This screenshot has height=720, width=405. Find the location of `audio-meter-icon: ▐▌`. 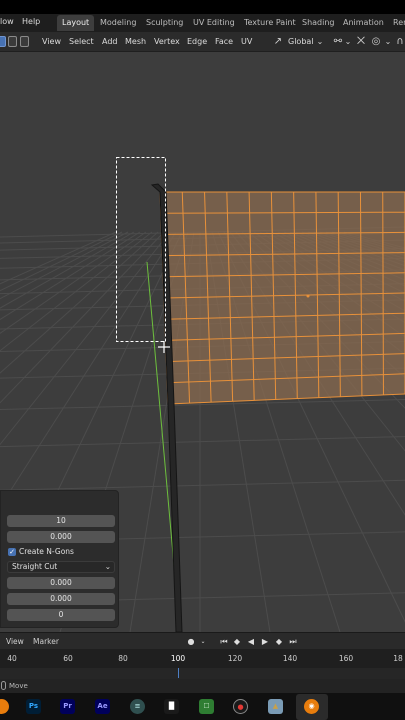

audio-meter-icon: ▐▌ is located at coordinates (171, 706).